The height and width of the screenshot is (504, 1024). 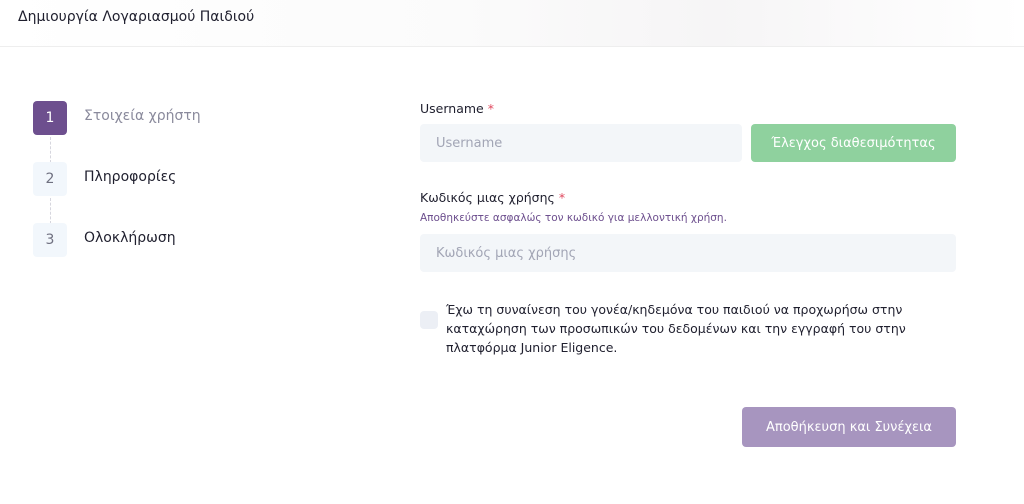 I want to click on username-label: Username *, so click(x=457, y=108).